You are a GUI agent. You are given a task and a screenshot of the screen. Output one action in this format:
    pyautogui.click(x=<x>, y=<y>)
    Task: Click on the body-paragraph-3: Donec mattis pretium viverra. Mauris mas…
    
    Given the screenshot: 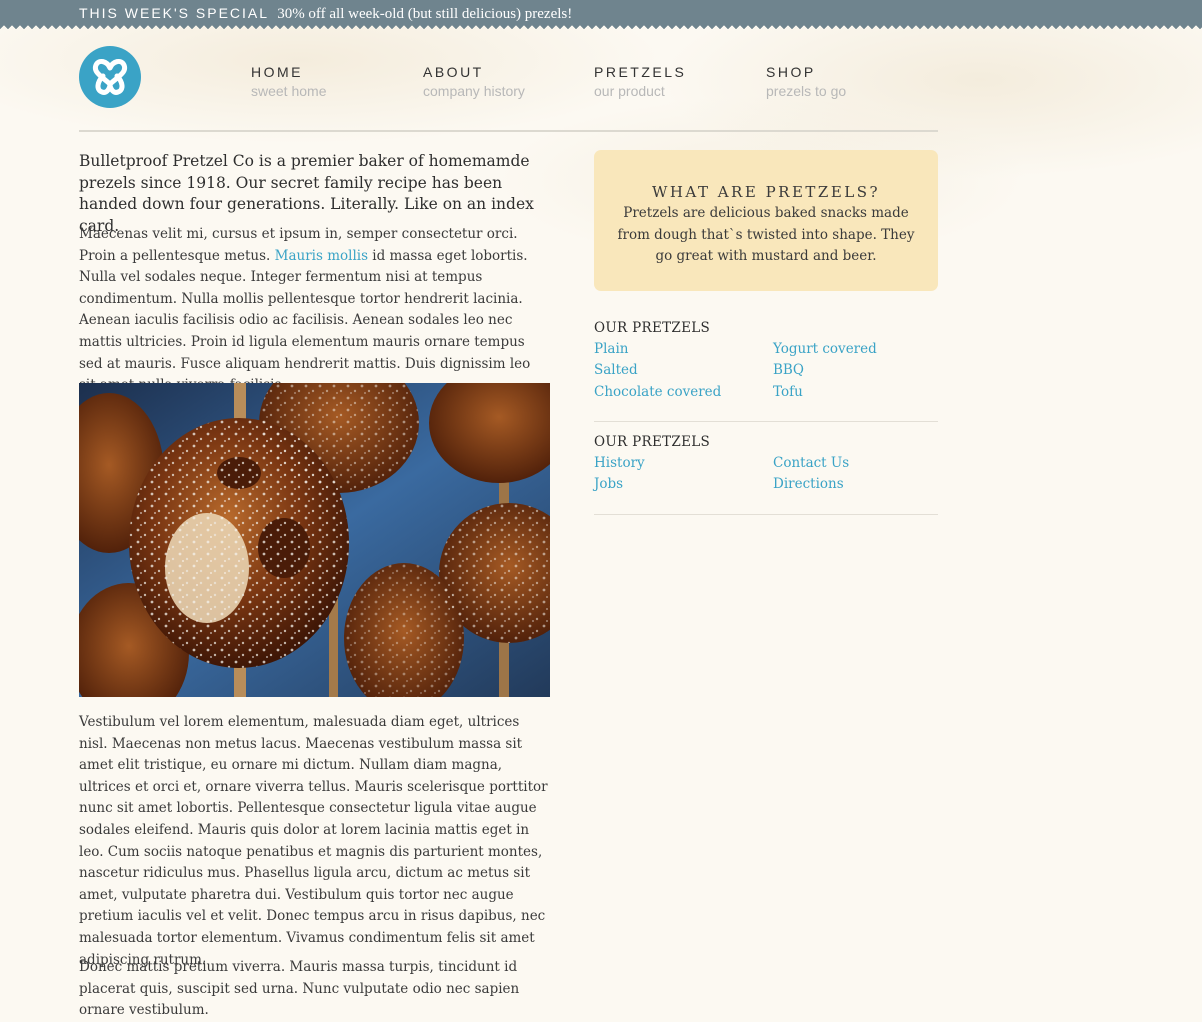 What is the action you would take?
    pyautogui.click(x=299, y=989)
    